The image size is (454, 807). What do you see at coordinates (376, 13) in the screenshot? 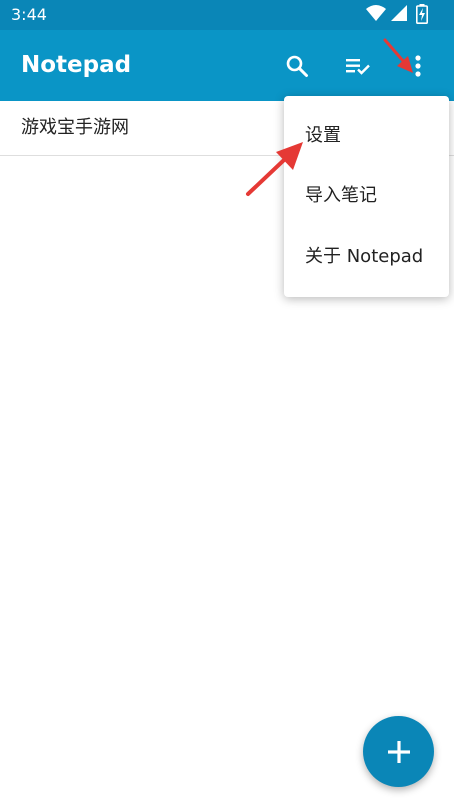
I see `wifi-icon` at bounding box center [376, 13].